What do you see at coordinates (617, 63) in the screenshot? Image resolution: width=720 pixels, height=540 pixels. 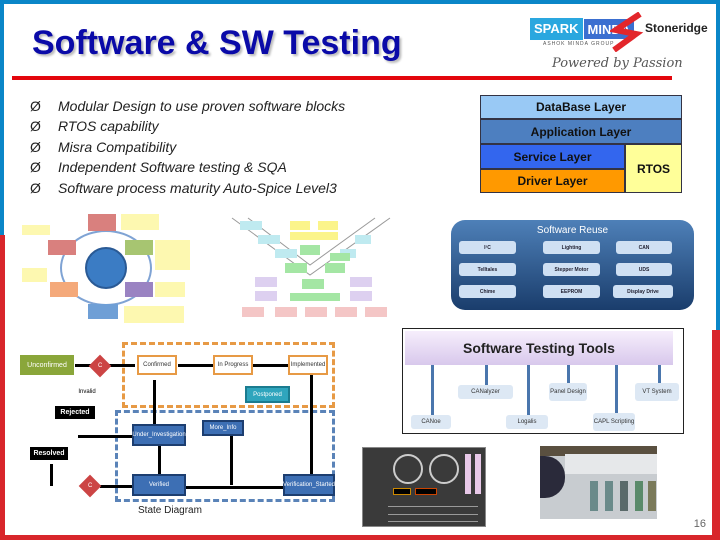 I see `signature: Powered by Passion` at bounding box center [617, 63].